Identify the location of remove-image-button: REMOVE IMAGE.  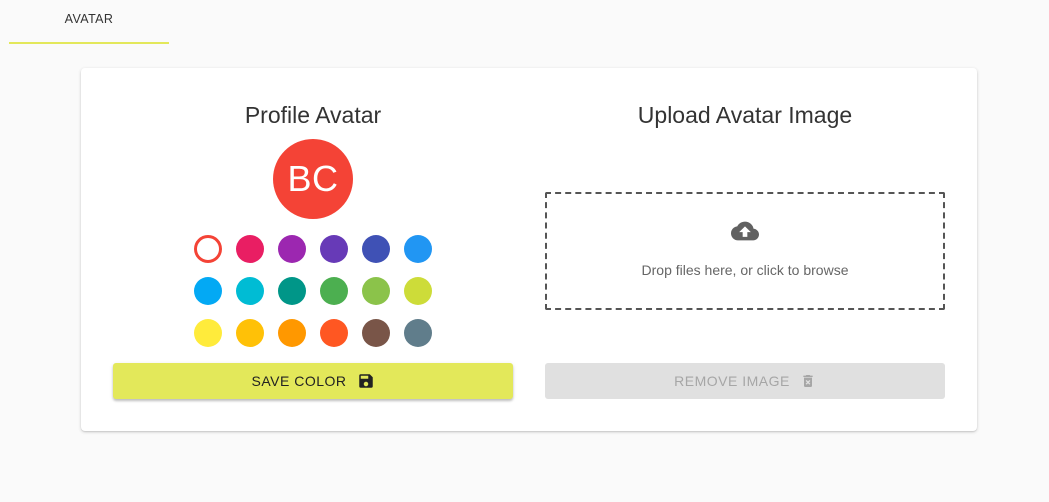
(745, 381).